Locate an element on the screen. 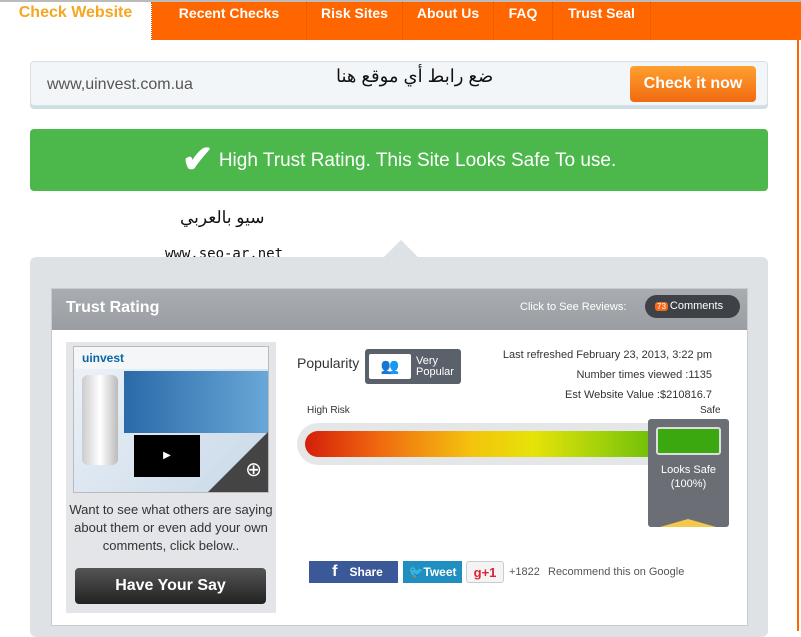  panel-notch is located at coordinates (401, 248).